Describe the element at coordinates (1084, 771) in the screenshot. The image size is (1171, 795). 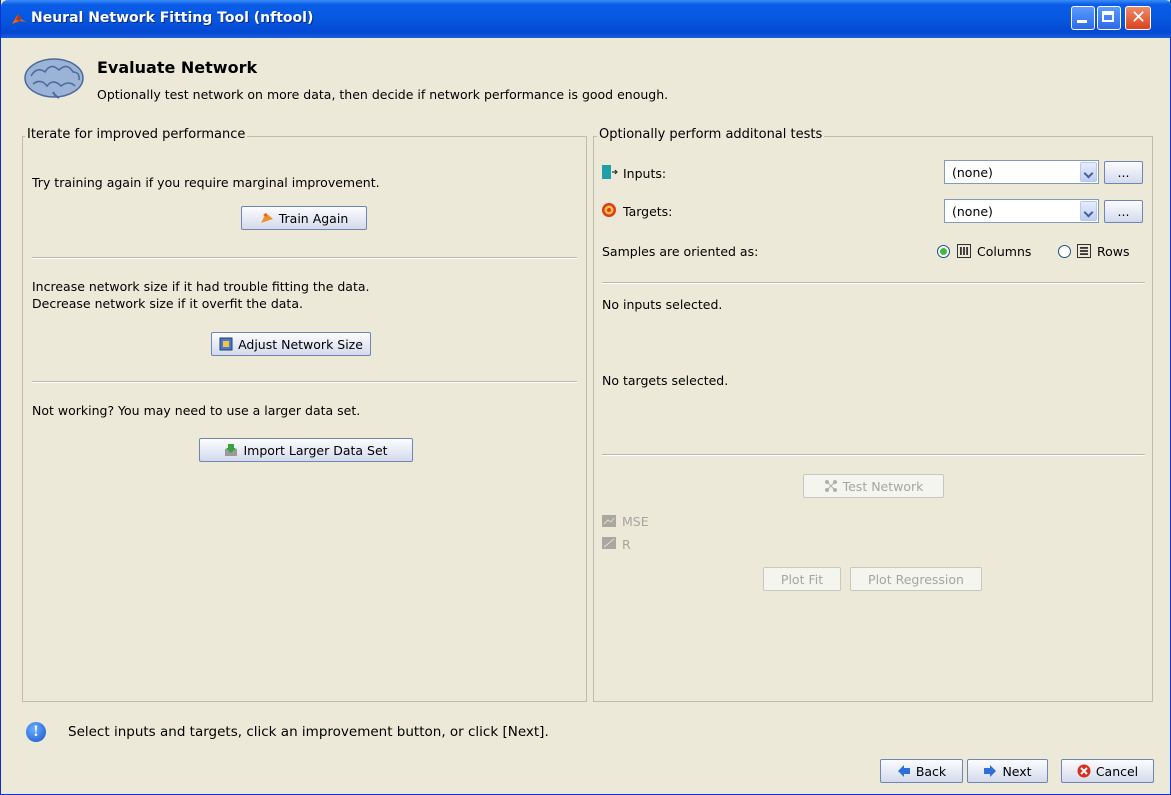
I see `cancel-icon` at that location.